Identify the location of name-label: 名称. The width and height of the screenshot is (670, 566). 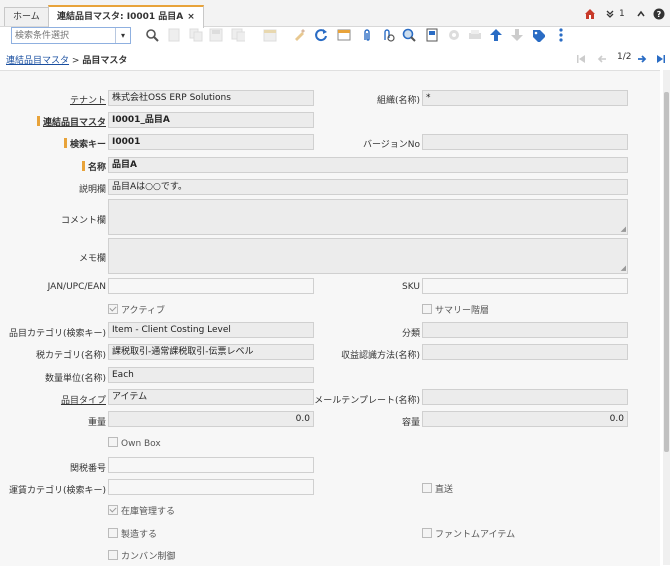
(94, 166).